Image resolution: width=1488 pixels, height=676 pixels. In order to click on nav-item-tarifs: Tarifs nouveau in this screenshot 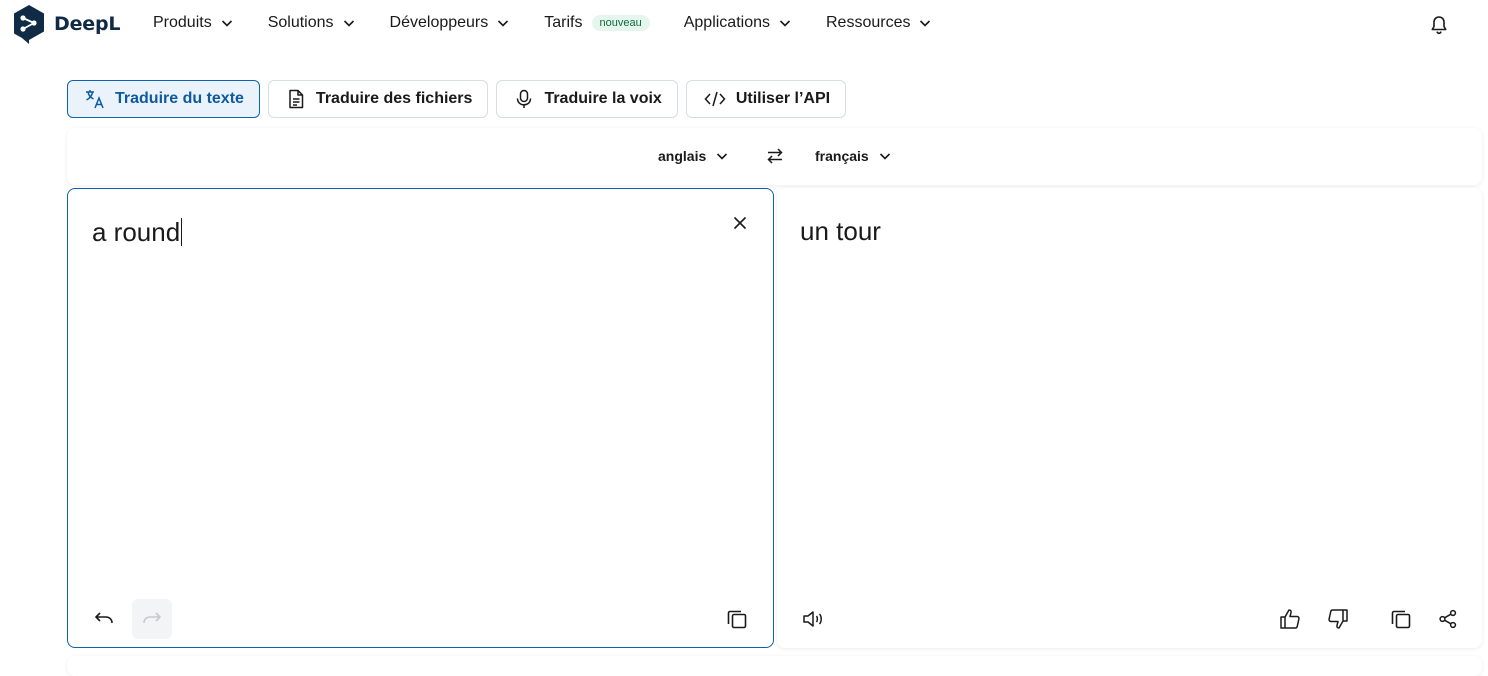, I will do `click(597, 23)`.